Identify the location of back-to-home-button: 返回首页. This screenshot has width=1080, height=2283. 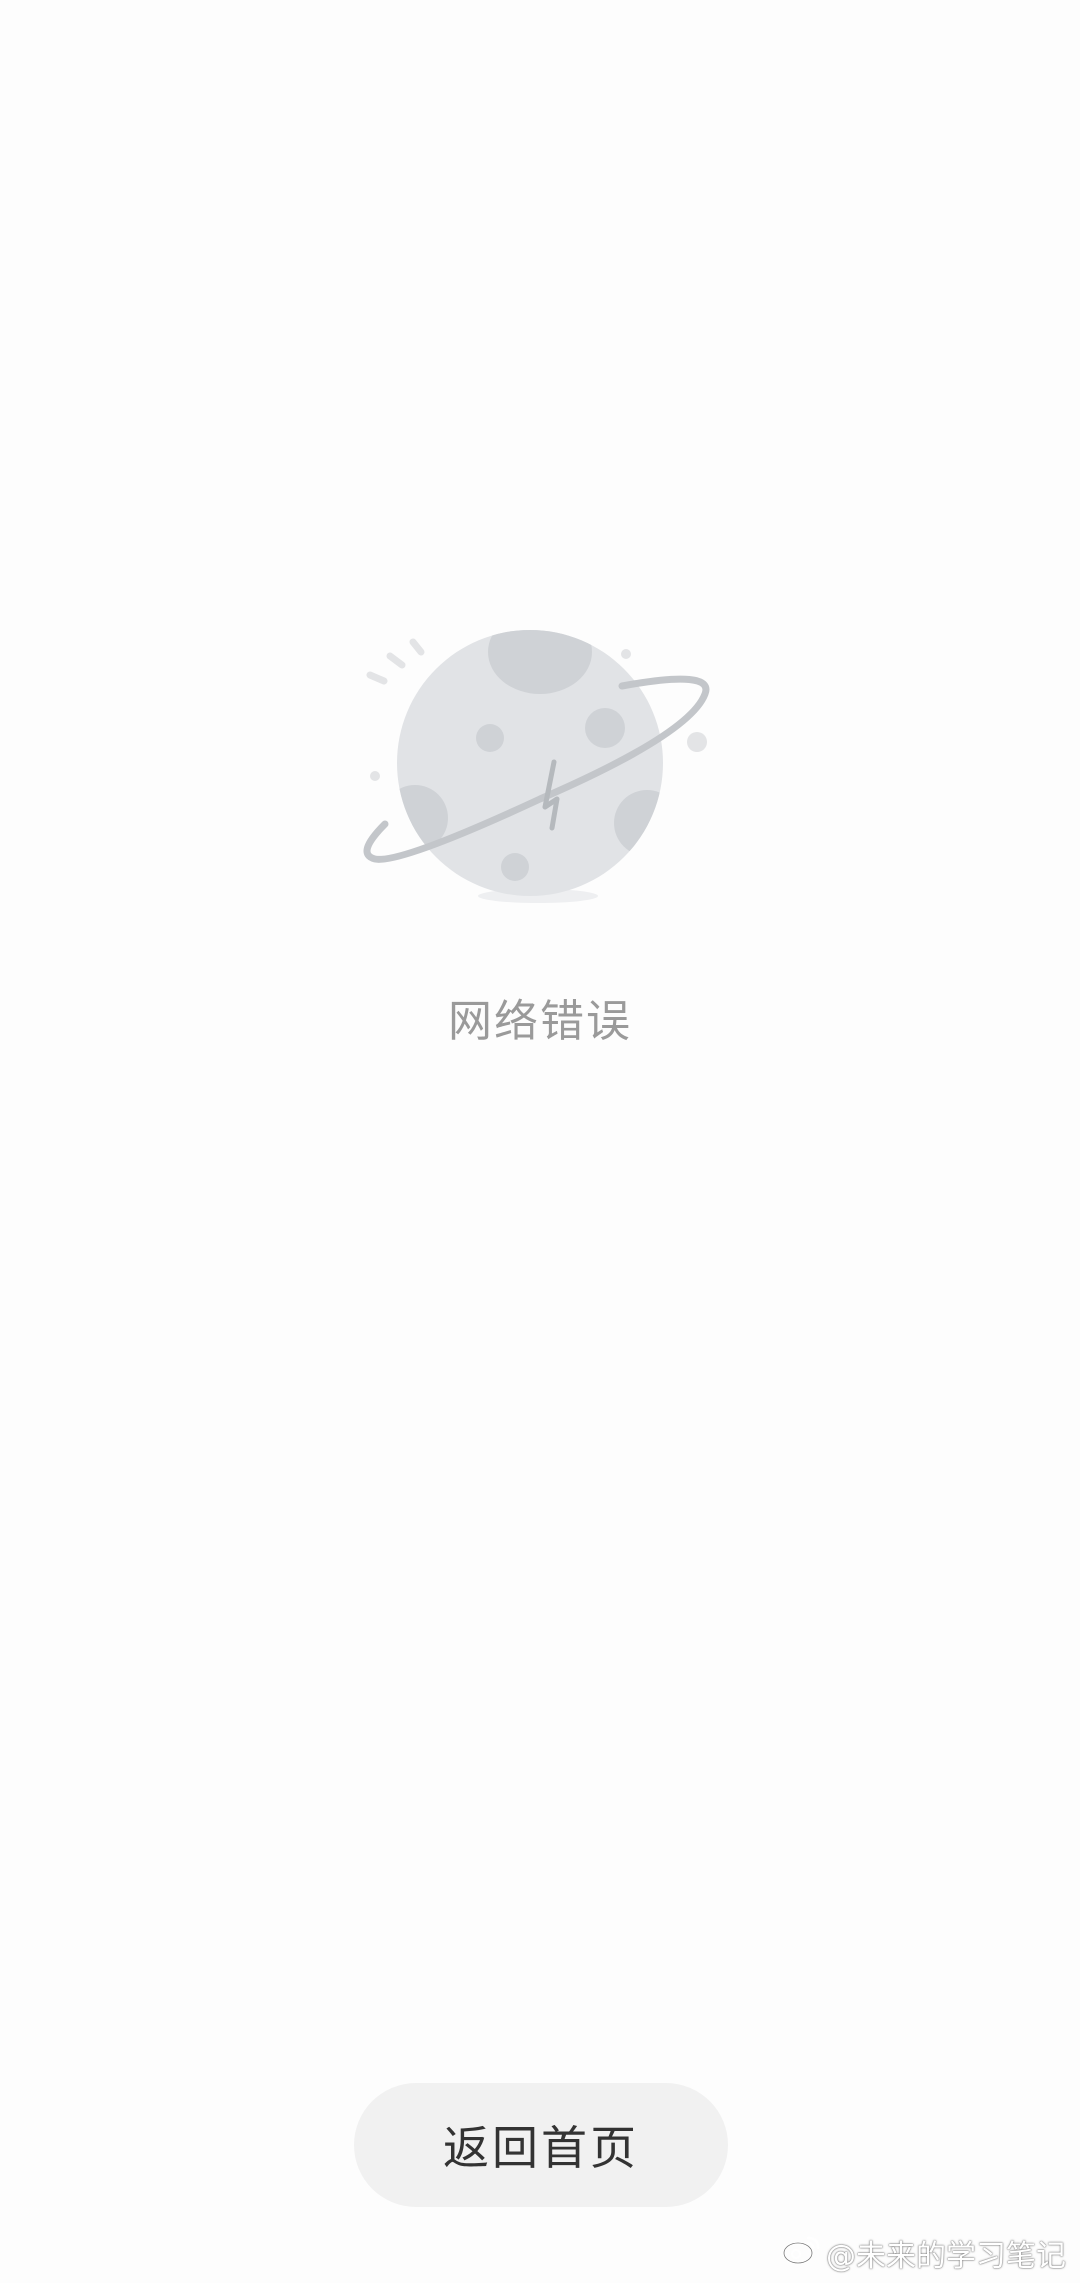
(541, 2145).